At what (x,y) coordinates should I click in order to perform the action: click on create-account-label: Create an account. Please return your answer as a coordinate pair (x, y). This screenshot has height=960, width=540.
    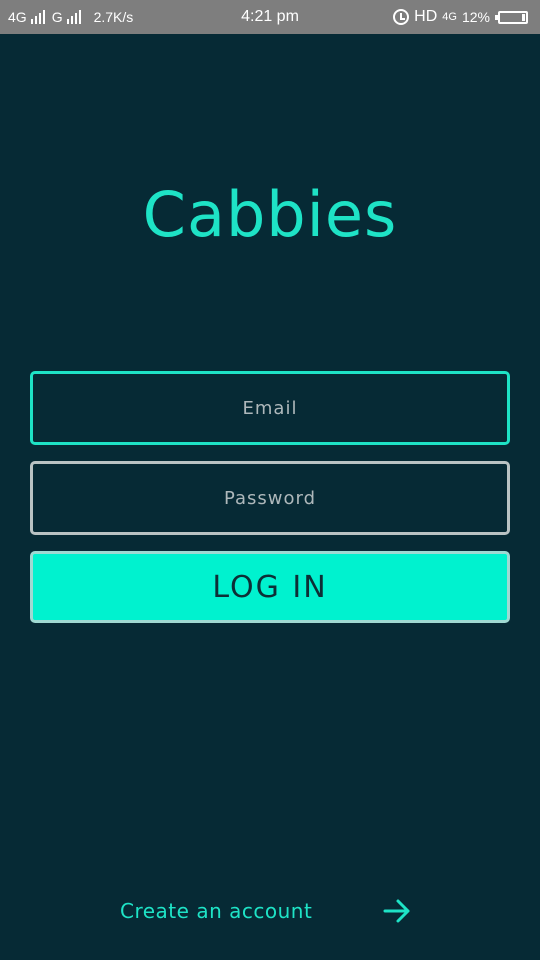
    Looking at the image, I should click on (216, 911).